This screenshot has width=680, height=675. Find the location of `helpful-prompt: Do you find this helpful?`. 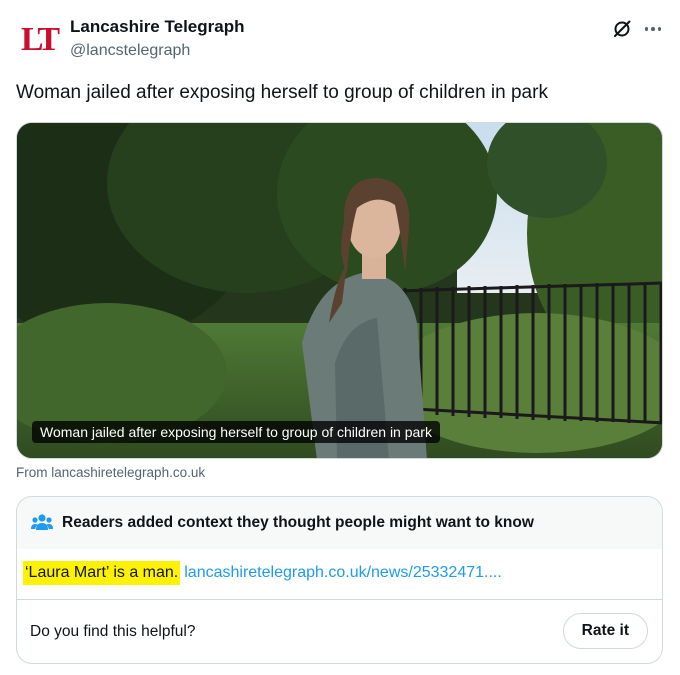

helpful-prompt: Do you find this helpful? is located at coordinates (113, 631).